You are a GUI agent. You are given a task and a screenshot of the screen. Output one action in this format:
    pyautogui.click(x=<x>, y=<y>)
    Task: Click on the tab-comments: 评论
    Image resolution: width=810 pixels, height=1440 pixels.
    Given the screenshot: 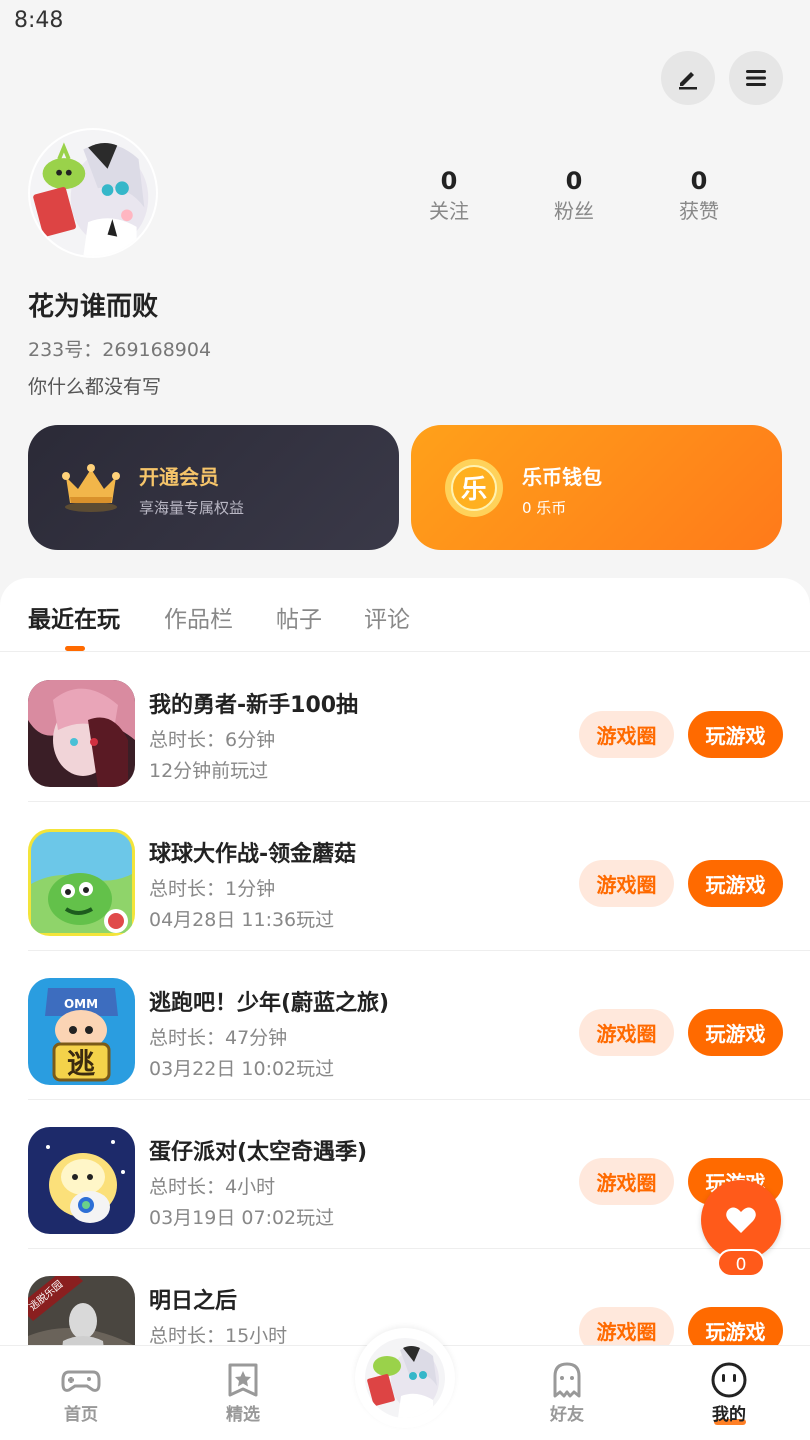 What is the action you would take?
    pyautogui.click(x=387, y=617)
    